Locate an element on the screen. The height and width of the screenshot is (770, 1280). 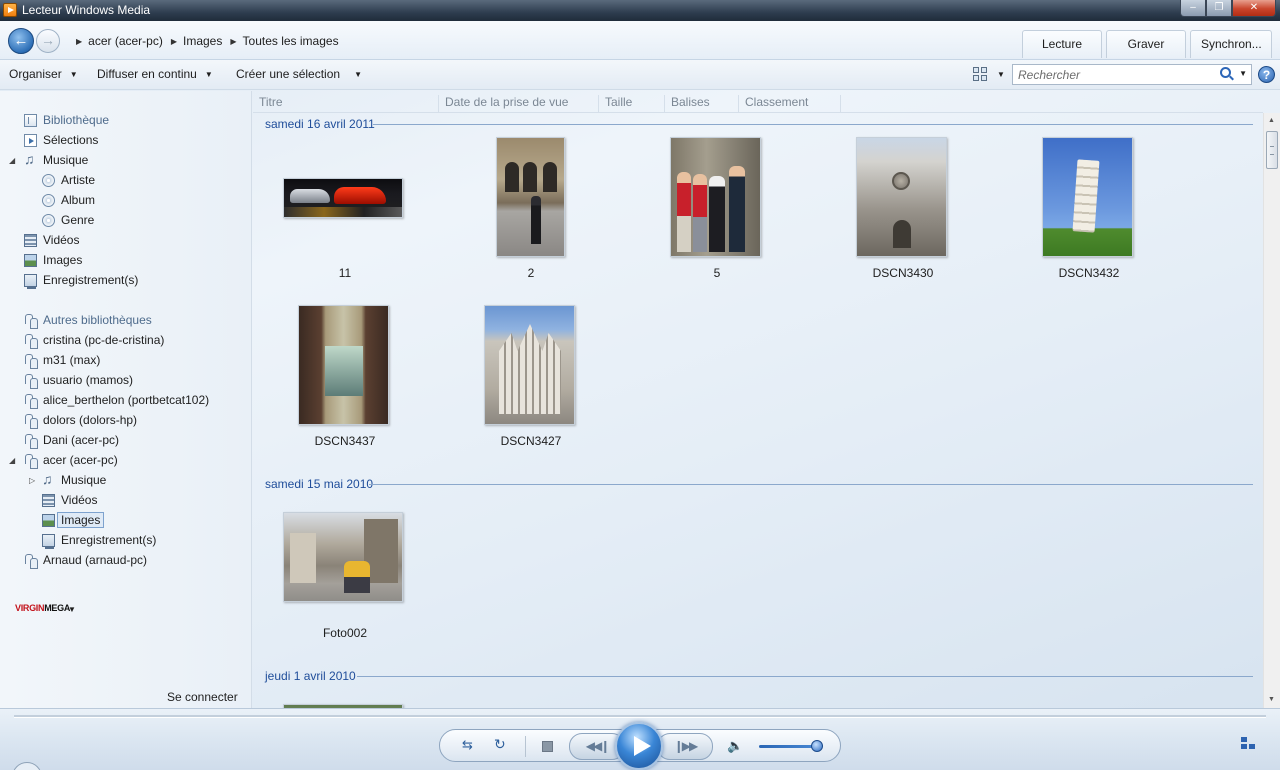
sign-in-link: Se connecter is located at coordinates (202, 697).